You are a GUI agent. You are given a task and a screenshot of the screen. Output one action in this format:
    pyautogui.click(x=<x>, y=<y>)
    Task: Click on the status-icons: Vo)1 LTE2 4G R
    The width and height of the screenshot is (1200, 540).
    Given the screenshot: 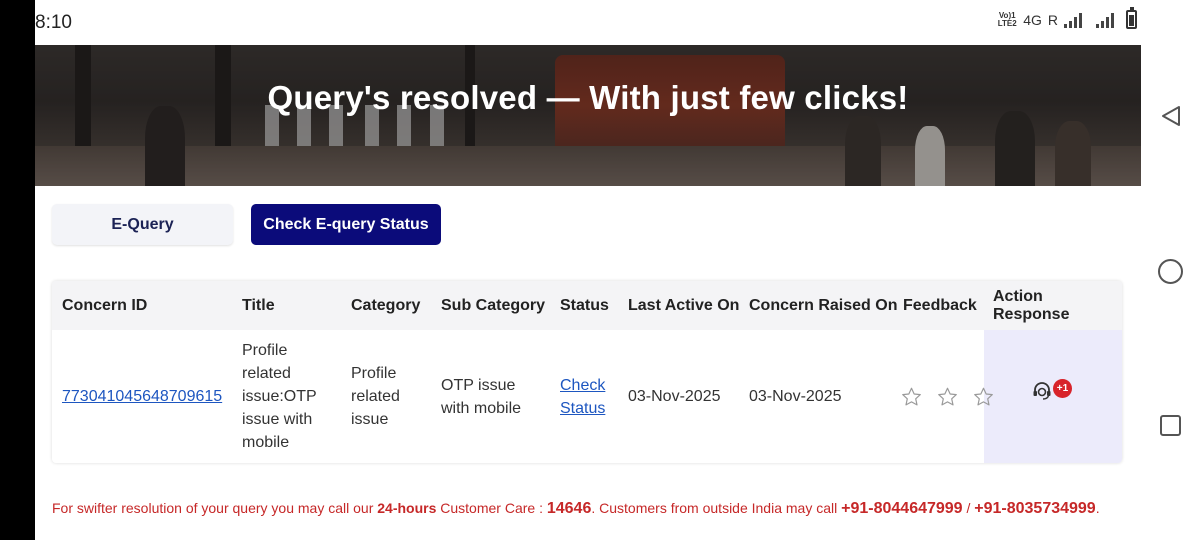 What is the action you would take?
    pyautogui.click(x=1069, y=18)
    